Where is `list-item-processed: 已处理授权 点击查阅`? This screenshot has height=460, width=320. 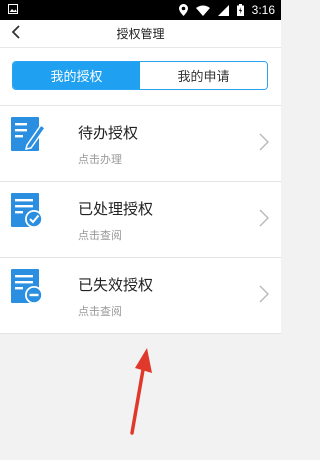
list-item-processed: 已处理授权 点击查阅 is located at coordinates (140, 220).